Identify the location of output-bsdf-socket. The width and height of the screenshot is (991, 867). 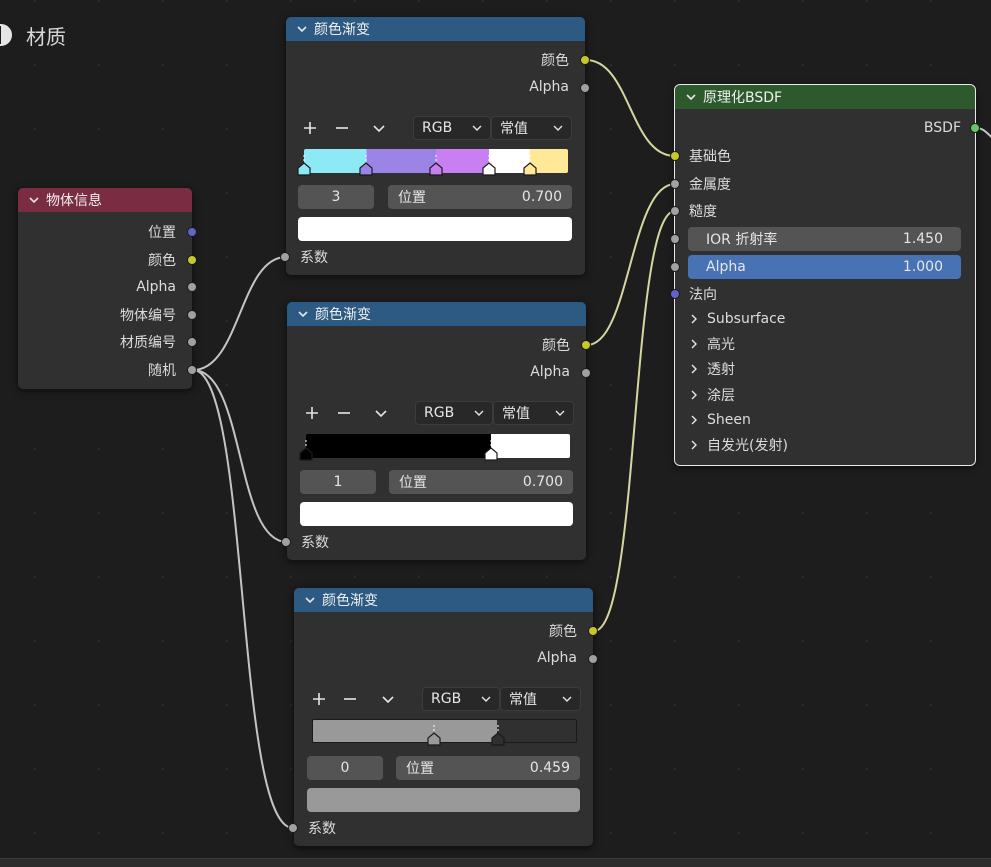
(975, 128).